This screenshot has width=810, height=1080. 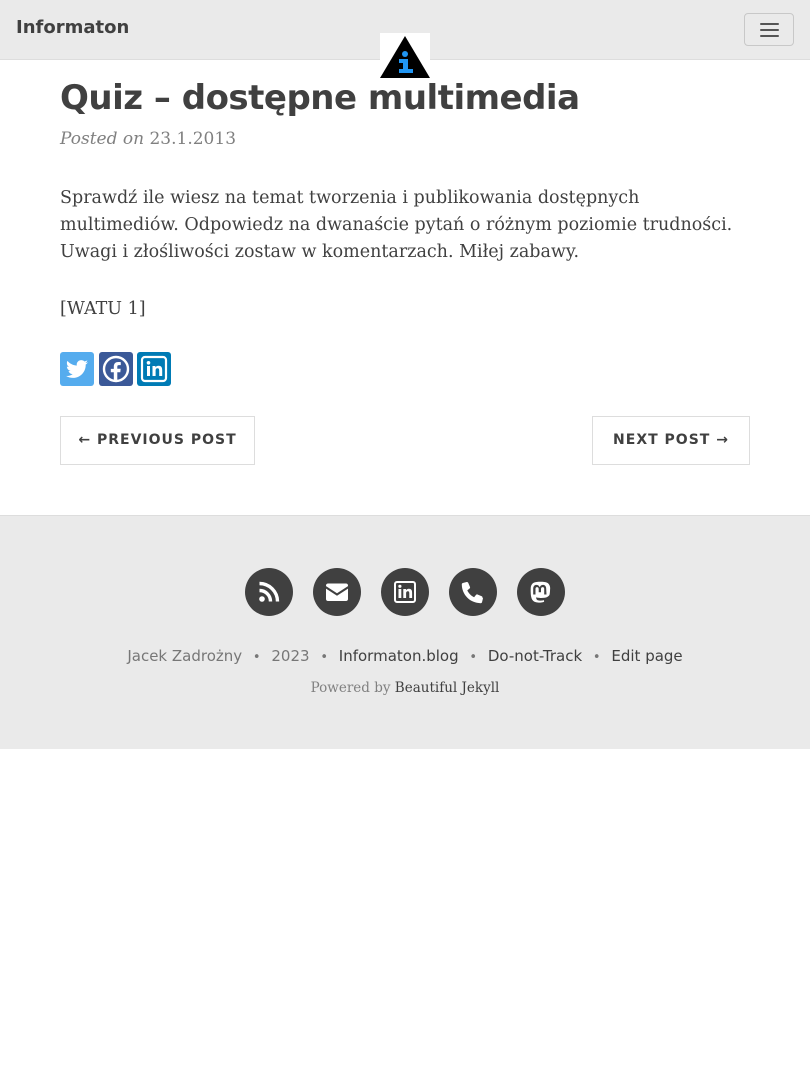 What do you see at coordinates (193, 139) in the screenshot?
I see `post-date: 23.1.2013` at bounding box center [193, 139].